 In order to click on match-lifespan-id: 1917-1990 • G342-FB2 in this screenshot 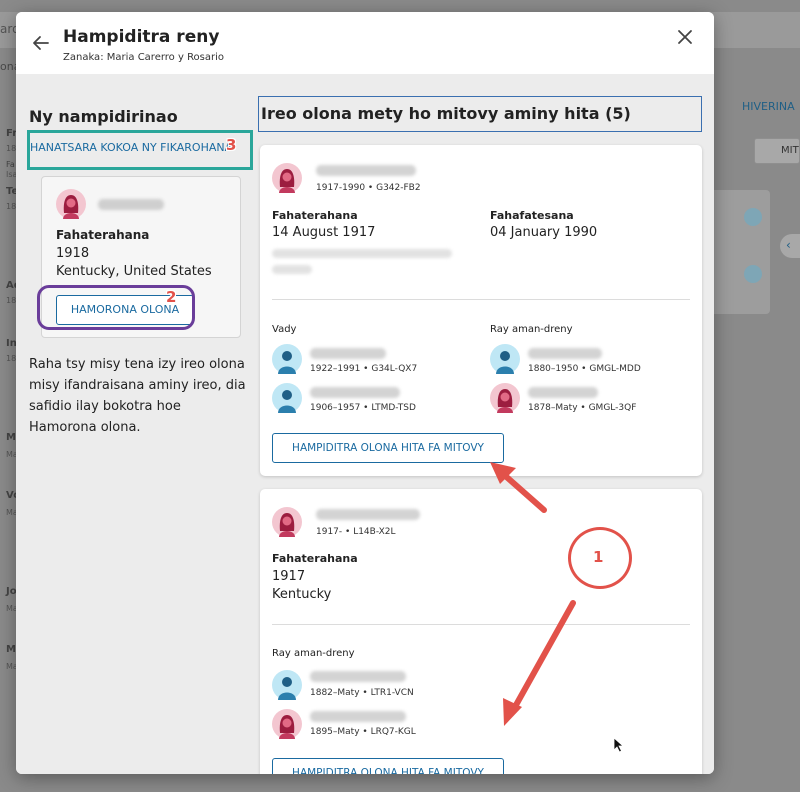, I will do `click(368, 188)`.